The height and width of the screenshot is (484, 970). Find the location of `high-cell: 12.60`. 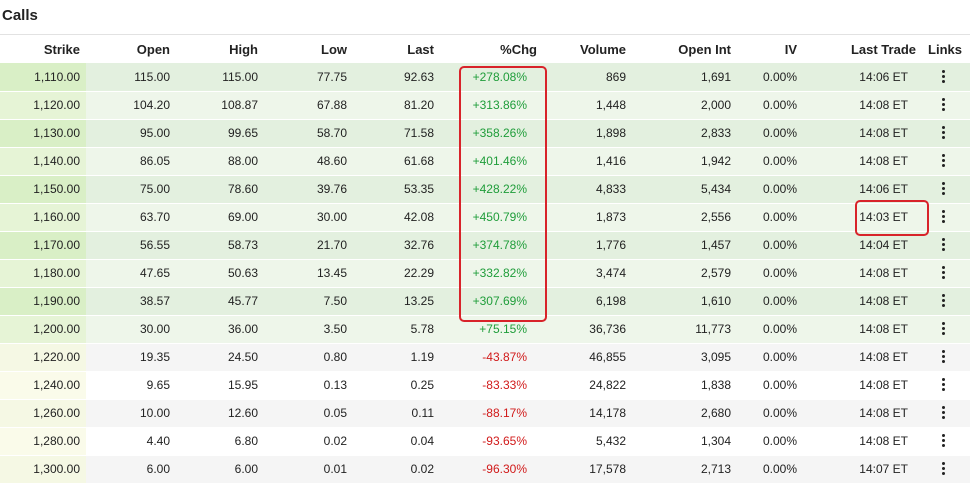

high-cell: 12.60 is located at coordinates (216, 413).